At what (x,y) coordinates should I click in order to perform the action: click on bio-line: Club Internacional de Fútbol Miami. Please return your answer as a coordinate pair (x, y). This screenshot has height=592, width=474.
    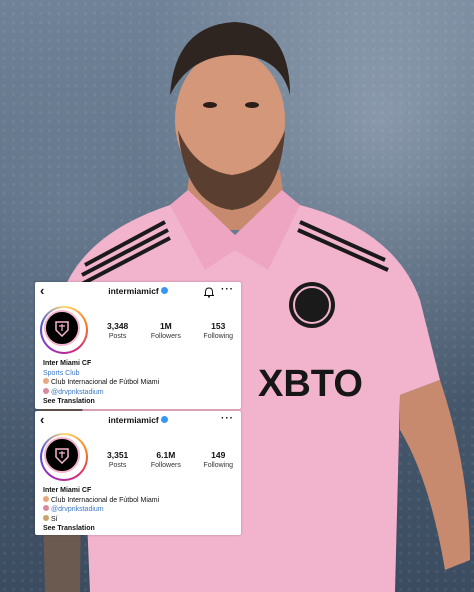
    Looking at the image, I should click on (101, 383).